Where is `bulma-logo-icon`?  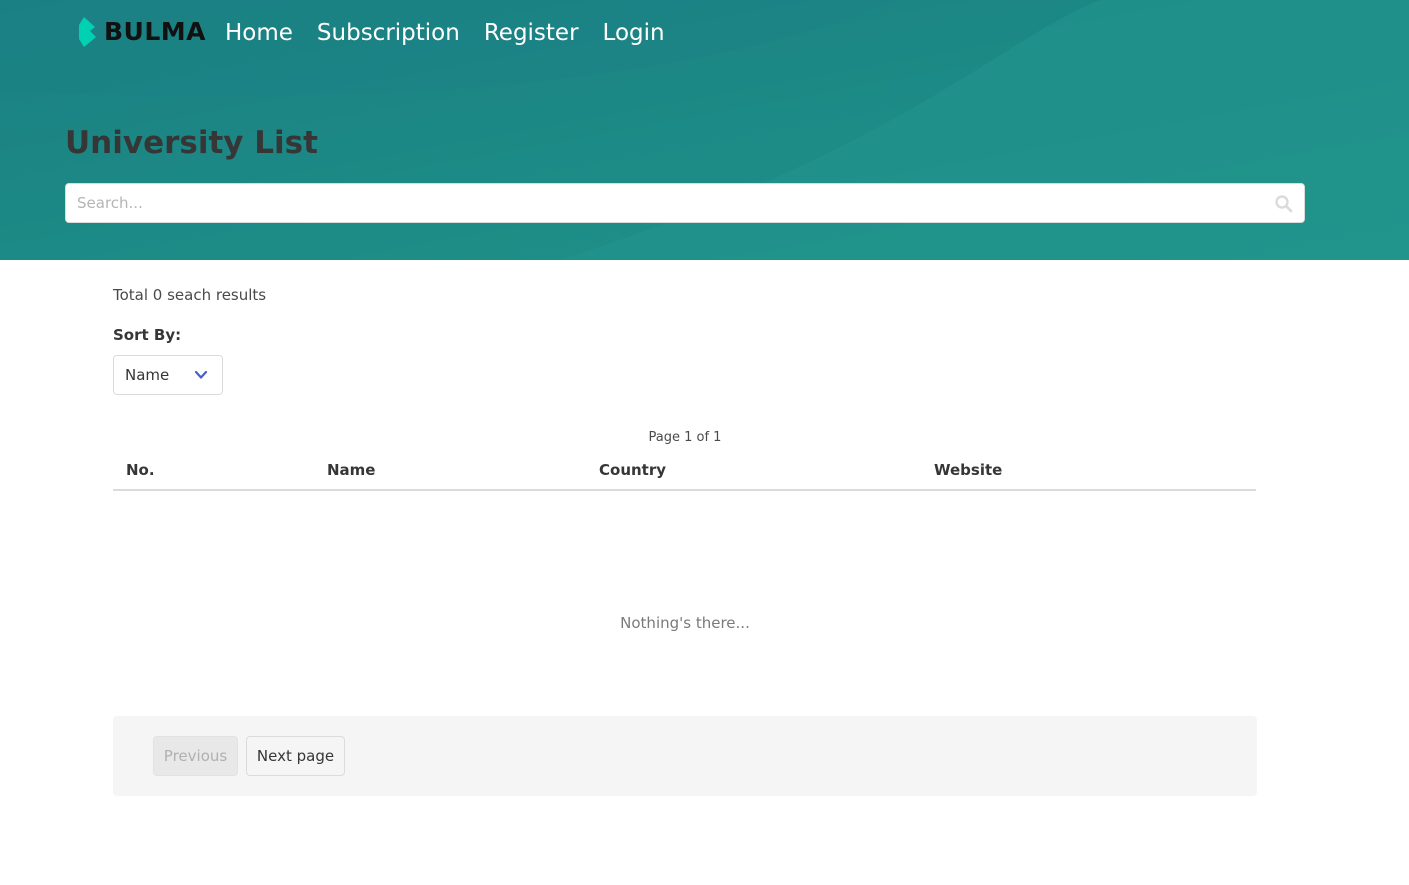
bulma-logo-icon is located at coordinates (87, 32).